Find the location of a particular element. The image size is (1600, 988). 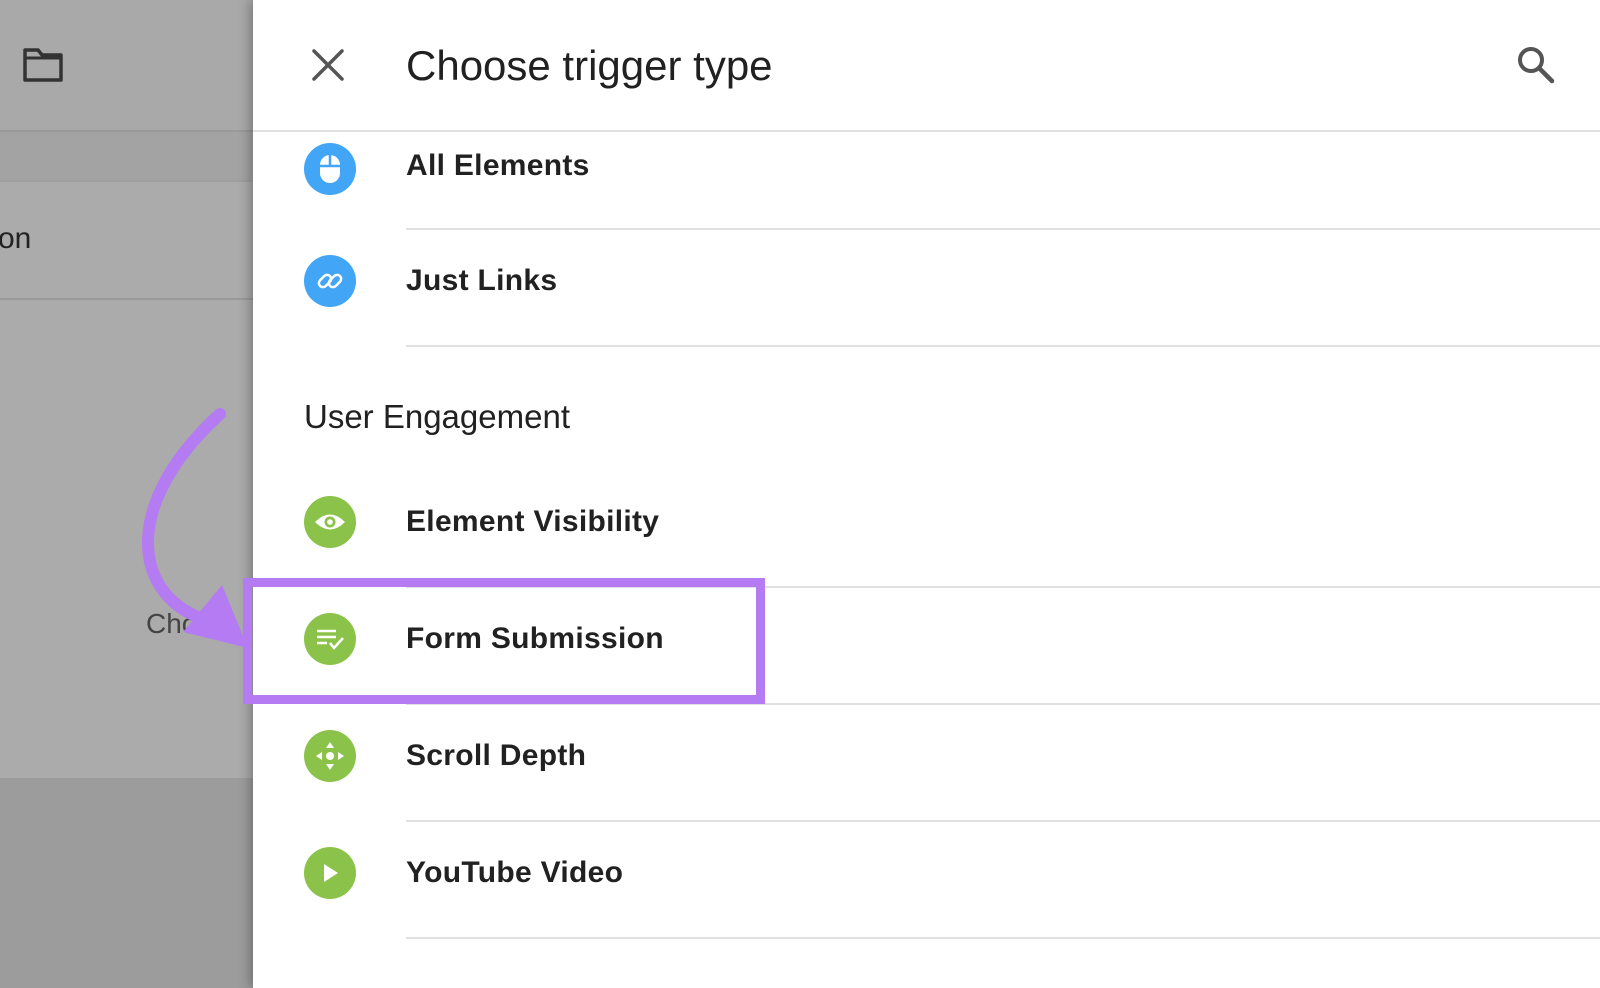

trigger-item-scroll-depth: Scroll Depth is located at coordinates (926, 763).